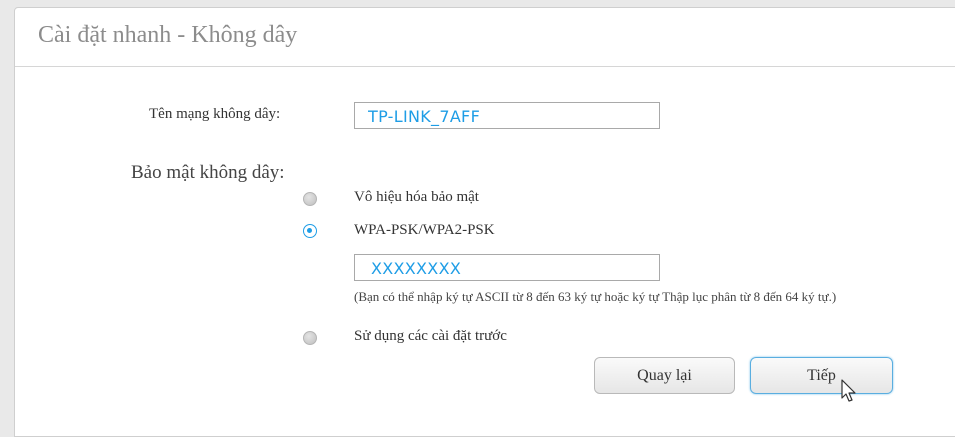  I want to click on panel-header: Cài đặt nhanh - Không dây, so click(485, 37).